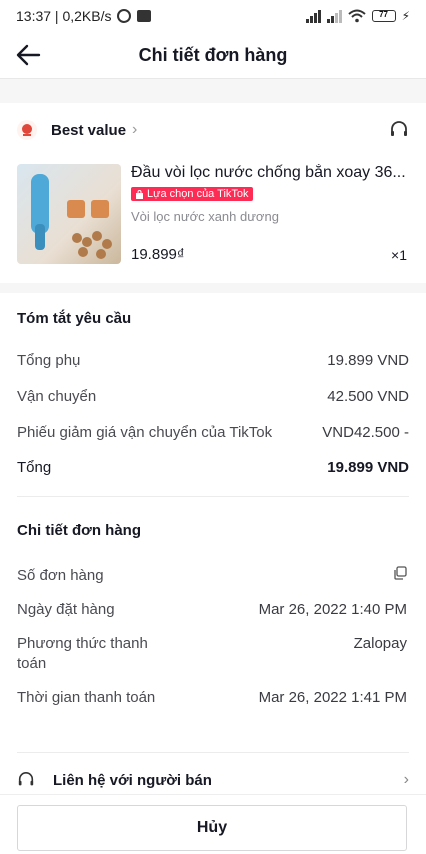 This screenshot has height=854, width=426. What do you see at coordinates (405, 16) in the screenshot?
I see `charging-icon: ⚡` at bounding box center [405, 16].